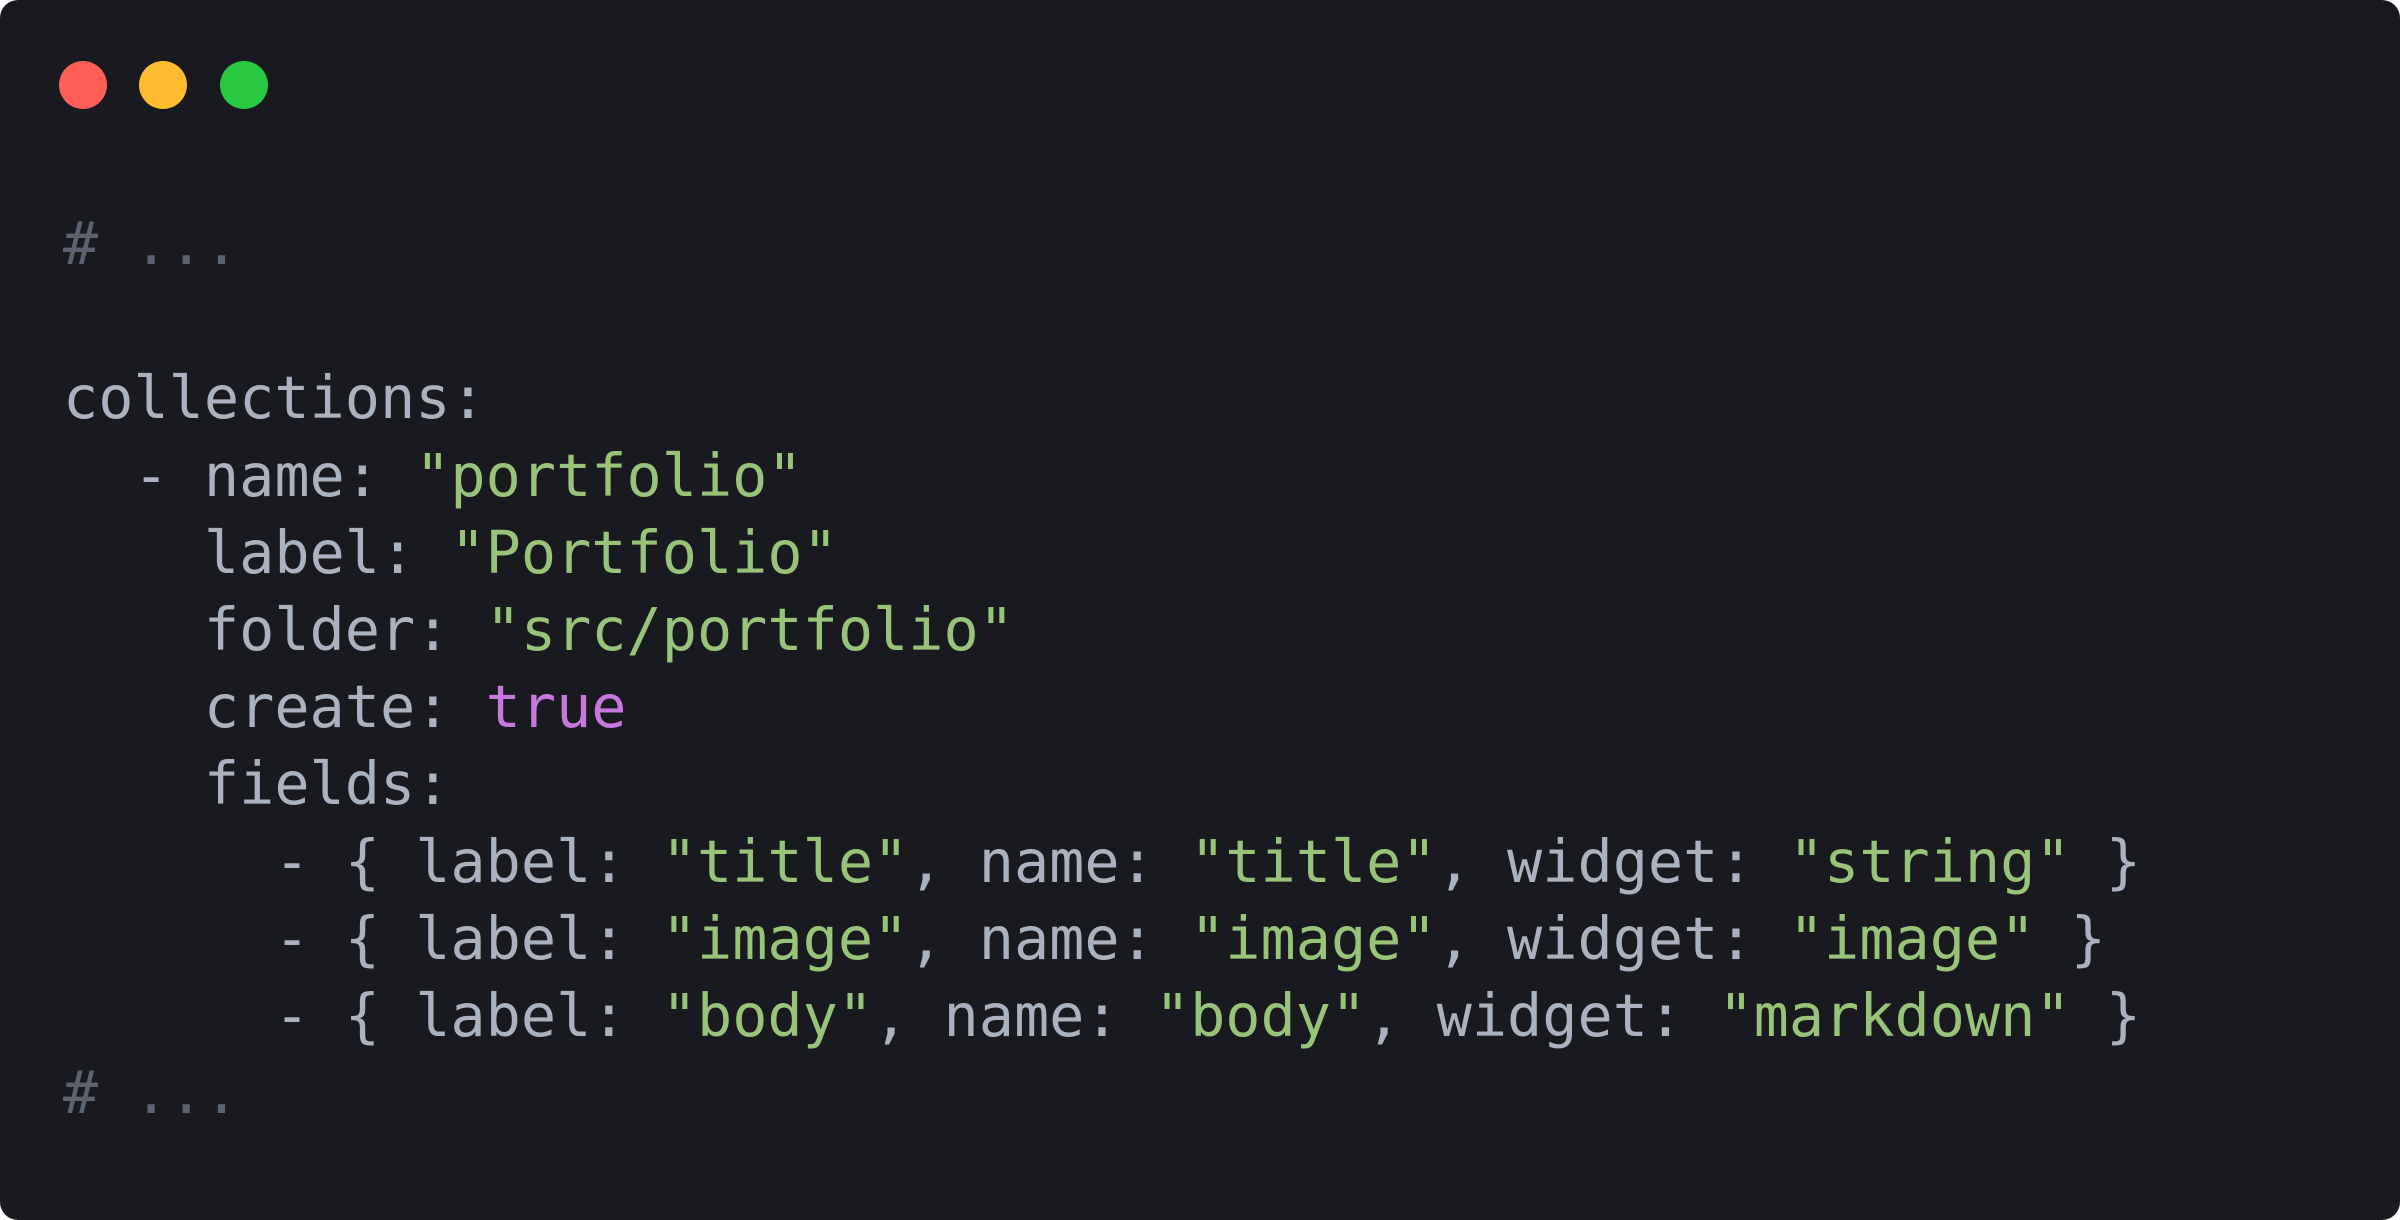 The height and width of the screenshot is (1220, 2400). I want to click on close-dot-icon, so click(83, 85).